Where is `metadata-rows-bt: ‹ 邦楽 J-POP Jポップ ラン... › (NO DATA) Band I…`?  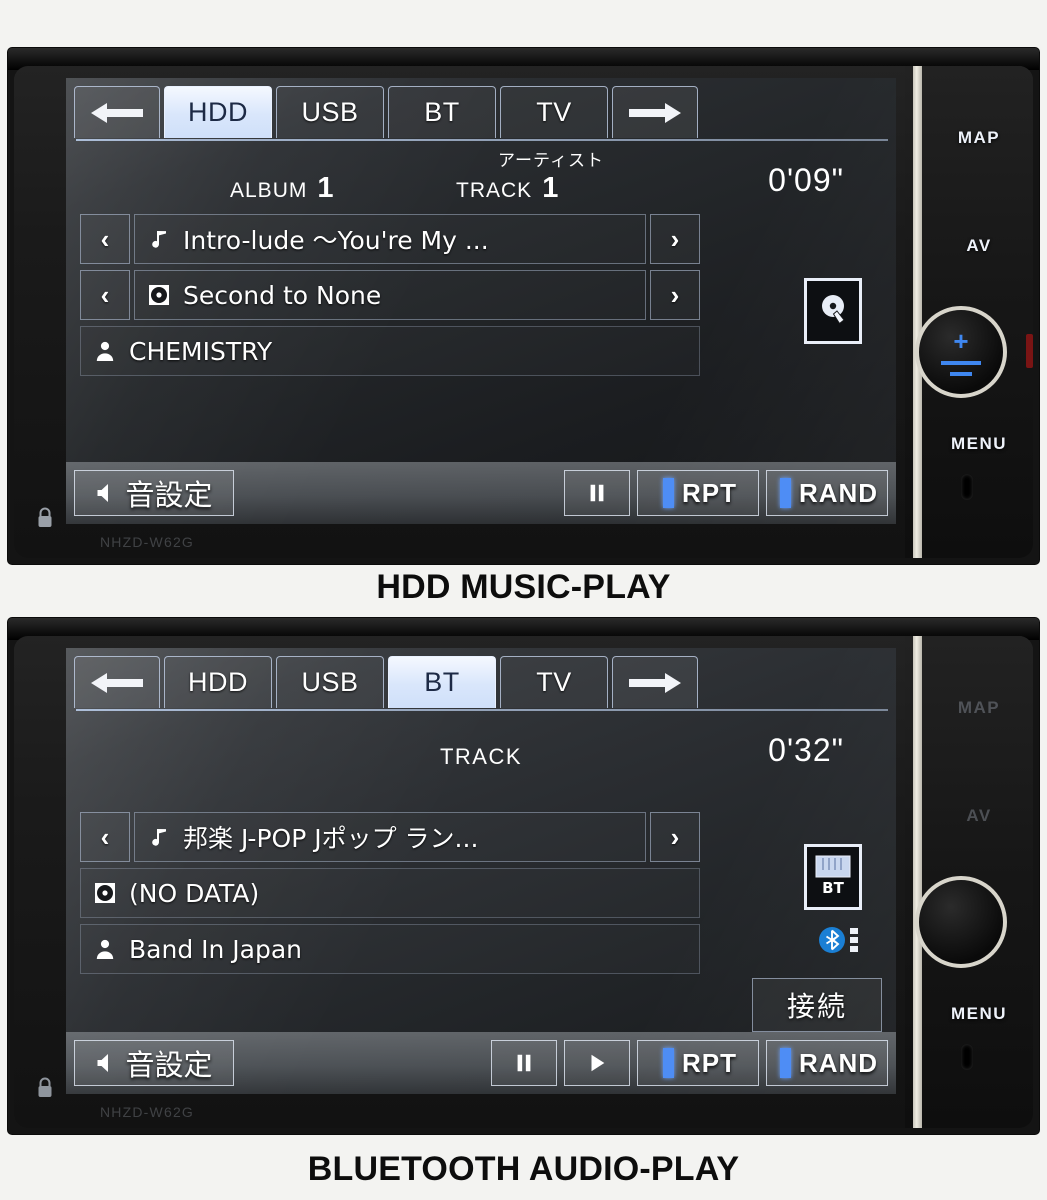 metadata-rows-bt: ‹ 邦楽 J-POP Jポップ ラン... › (NO DATA) Band I… is located at coordinates (390, 896).